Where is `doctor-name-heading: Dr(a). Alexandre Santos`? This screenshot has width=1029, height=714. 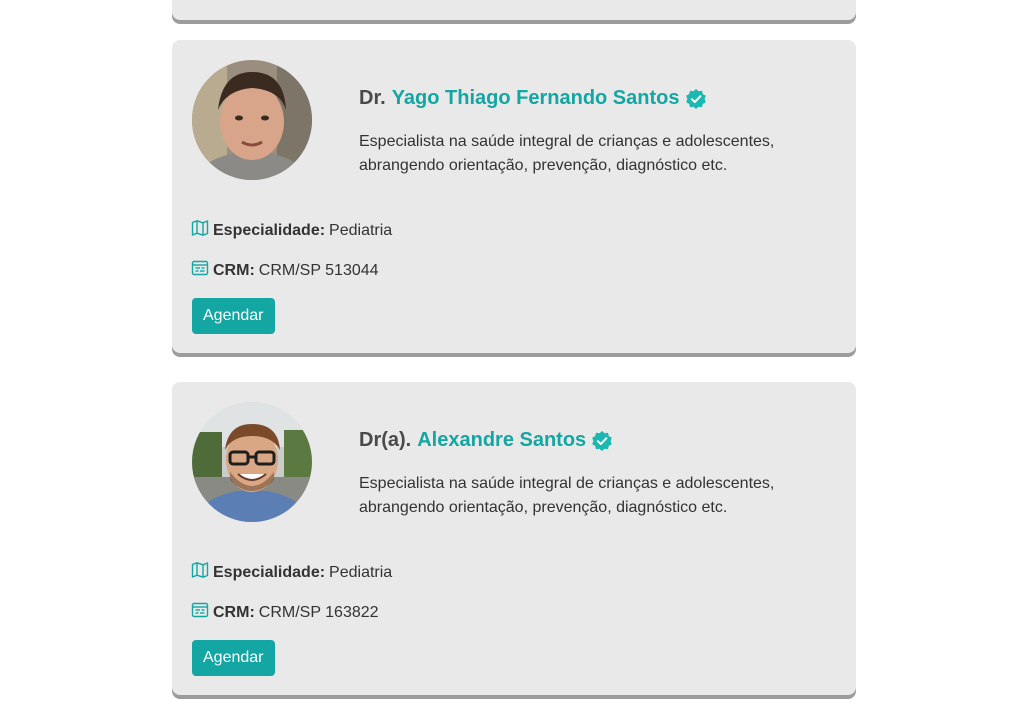 doctor-name-heading: Dr(a). Alexandre Santos is located at coordinates (486, 440).